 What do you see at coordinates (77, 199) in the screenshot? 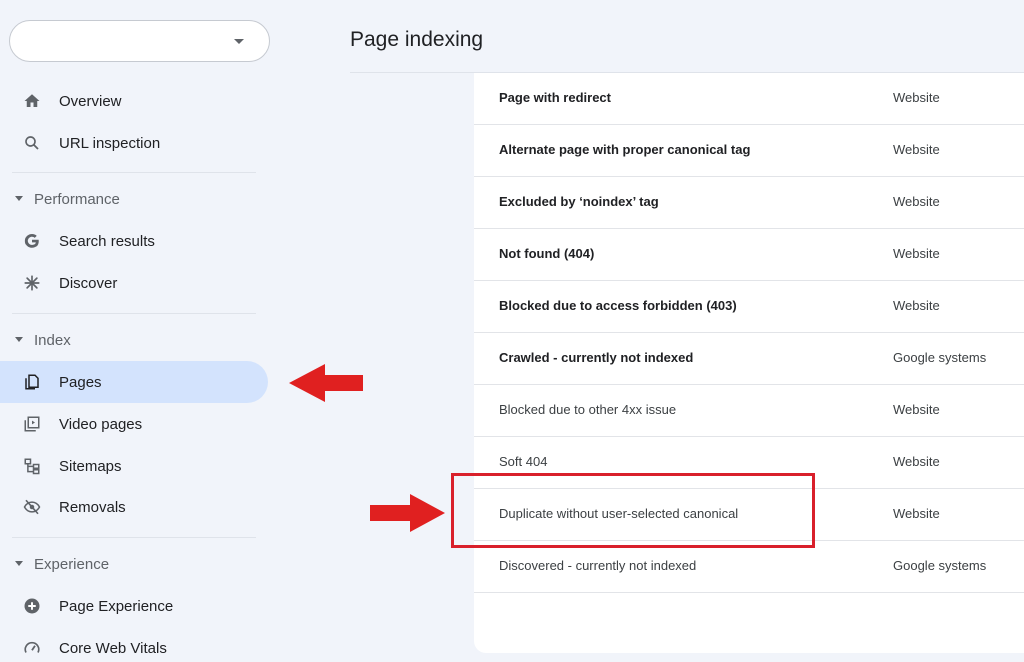
I see `section-label: Performance` at bounding box center [77, 199].